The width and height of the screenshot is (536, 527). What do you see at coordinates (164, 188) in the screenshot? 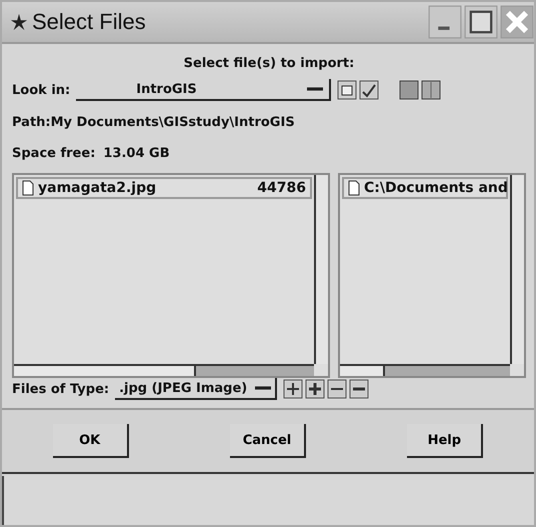
I see `file-item: yamagata2.jpg 44786` at bounding box center [164, 188].